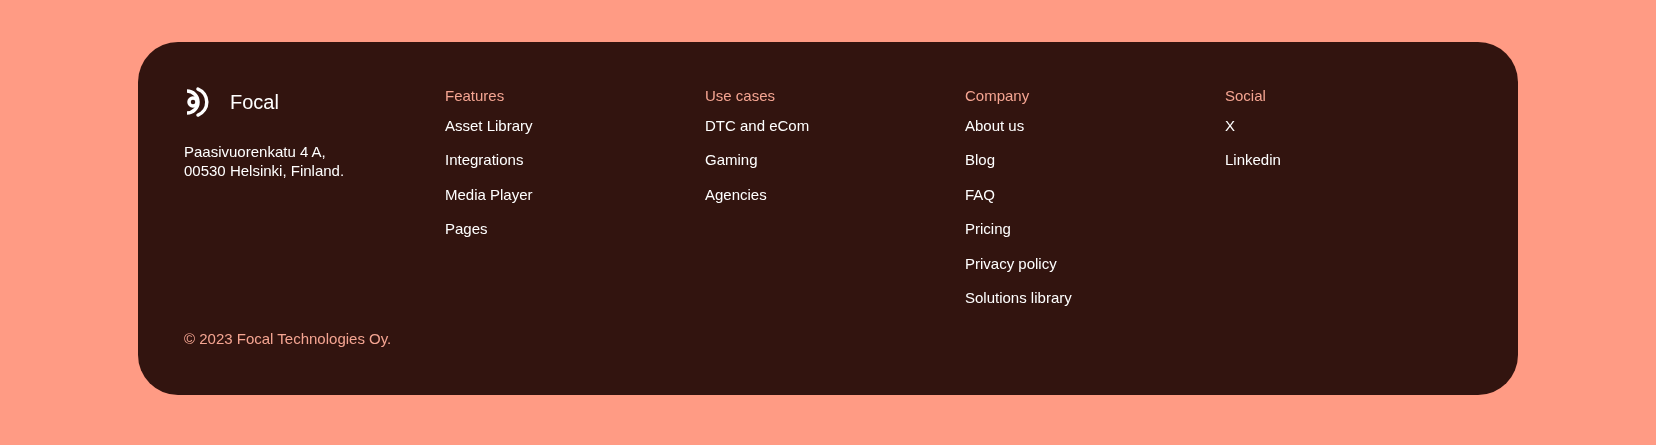  Describe the element at coordinates (265, 161) in the screenshot. I see `address-text: Paasivuorenkatu 4 A, 00530 Helsinki, Finland.` at that location.